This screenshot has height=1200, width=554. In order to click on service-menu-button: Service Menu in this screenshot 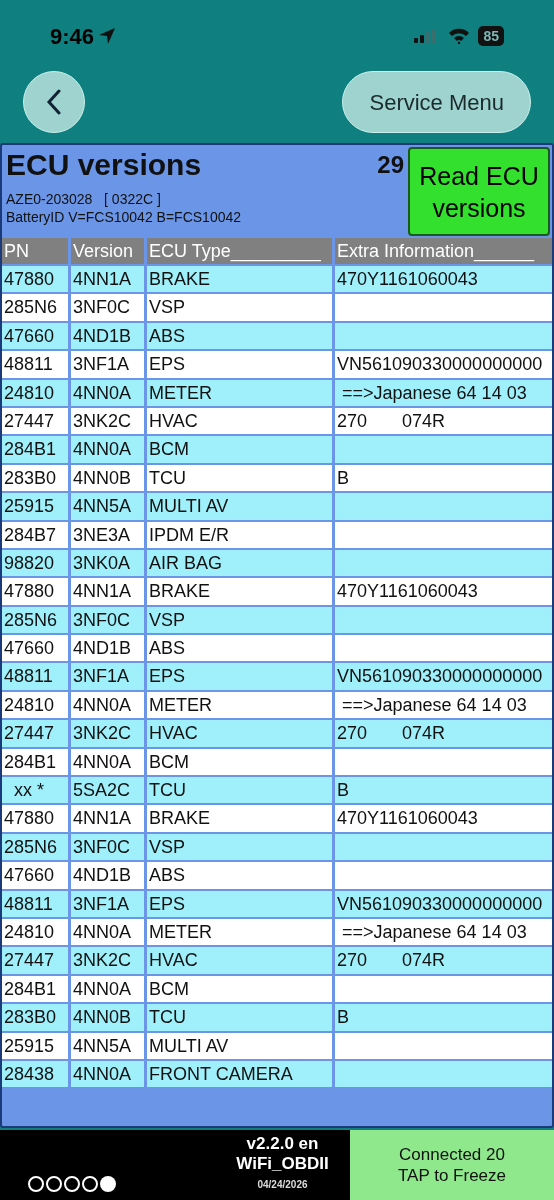, I will do `click(436, 102)`.